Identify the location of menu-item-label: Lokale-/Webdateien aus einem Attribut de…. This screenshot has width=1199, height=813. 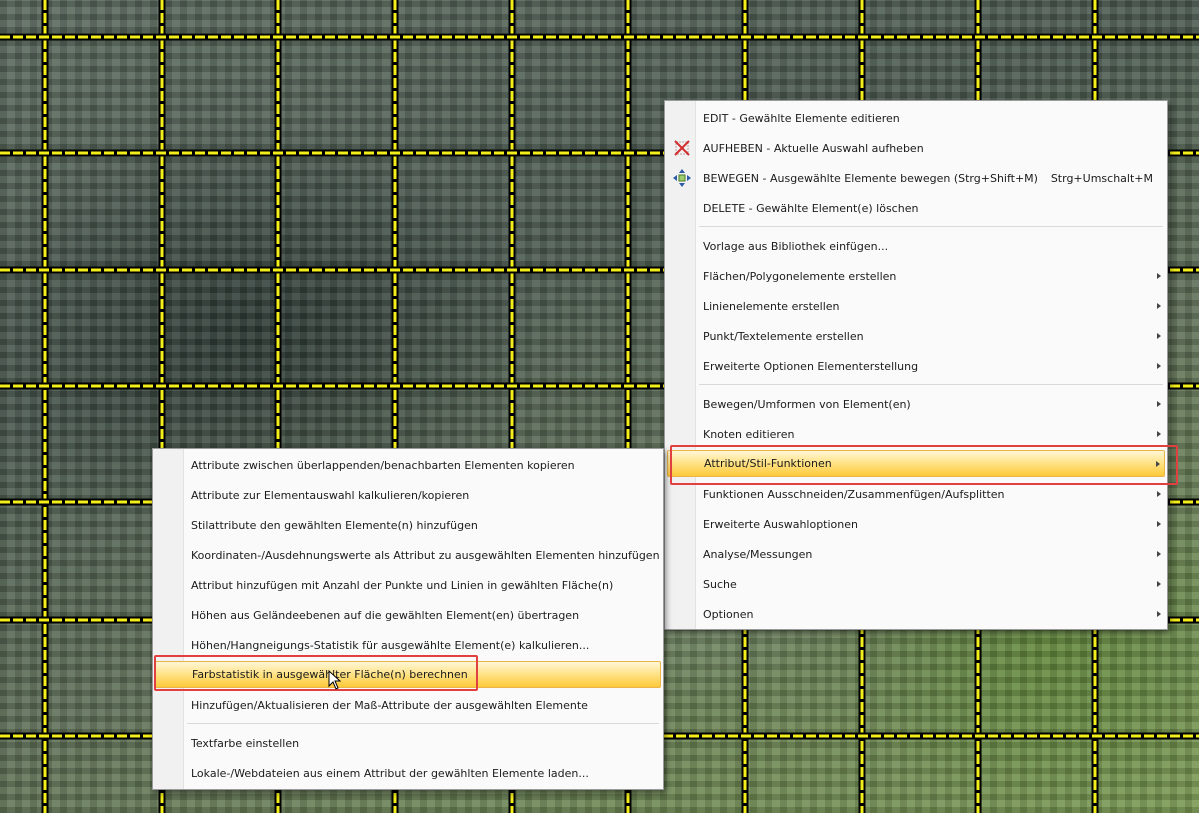
(390, 773).